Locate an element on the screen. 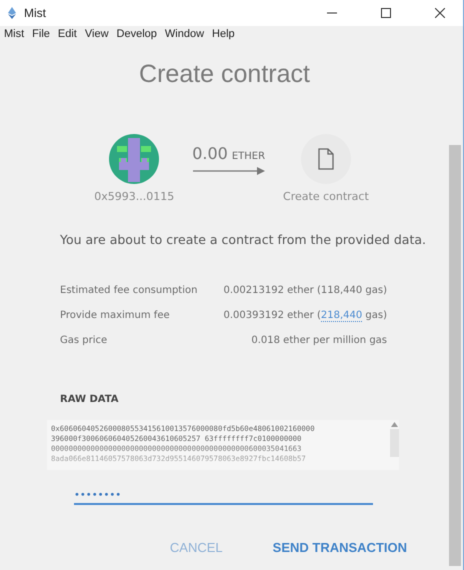 The width and height of the screenshot is (464, 570). menu-item: Develop is located at coordinates (136, 34).